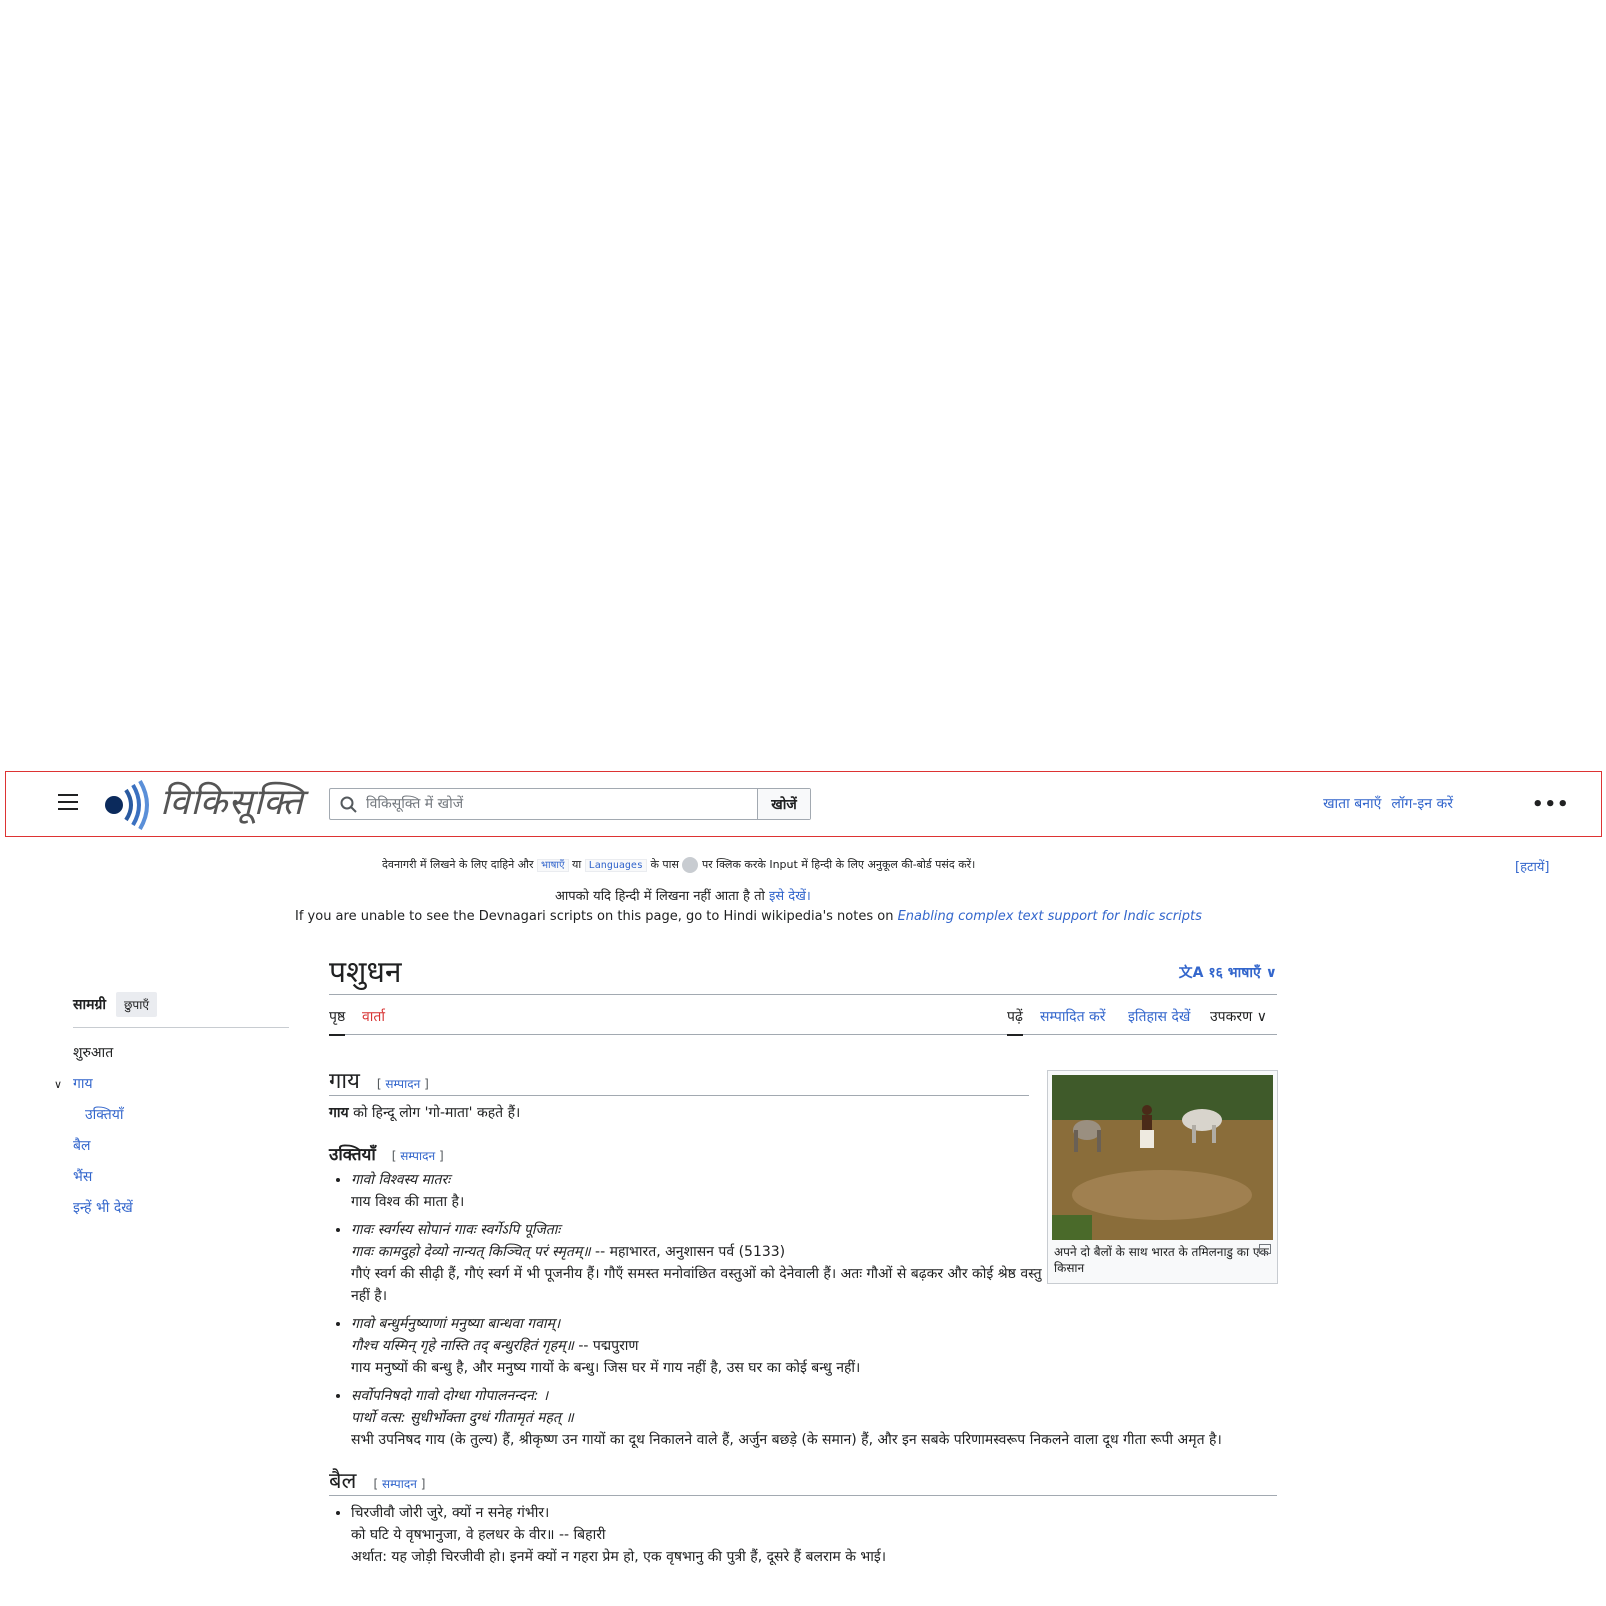 The width and height of the screenshot is (1606, 1606). I want to click on quote-hindi: गाय विश्व की माता है।, so click(408, 1202).